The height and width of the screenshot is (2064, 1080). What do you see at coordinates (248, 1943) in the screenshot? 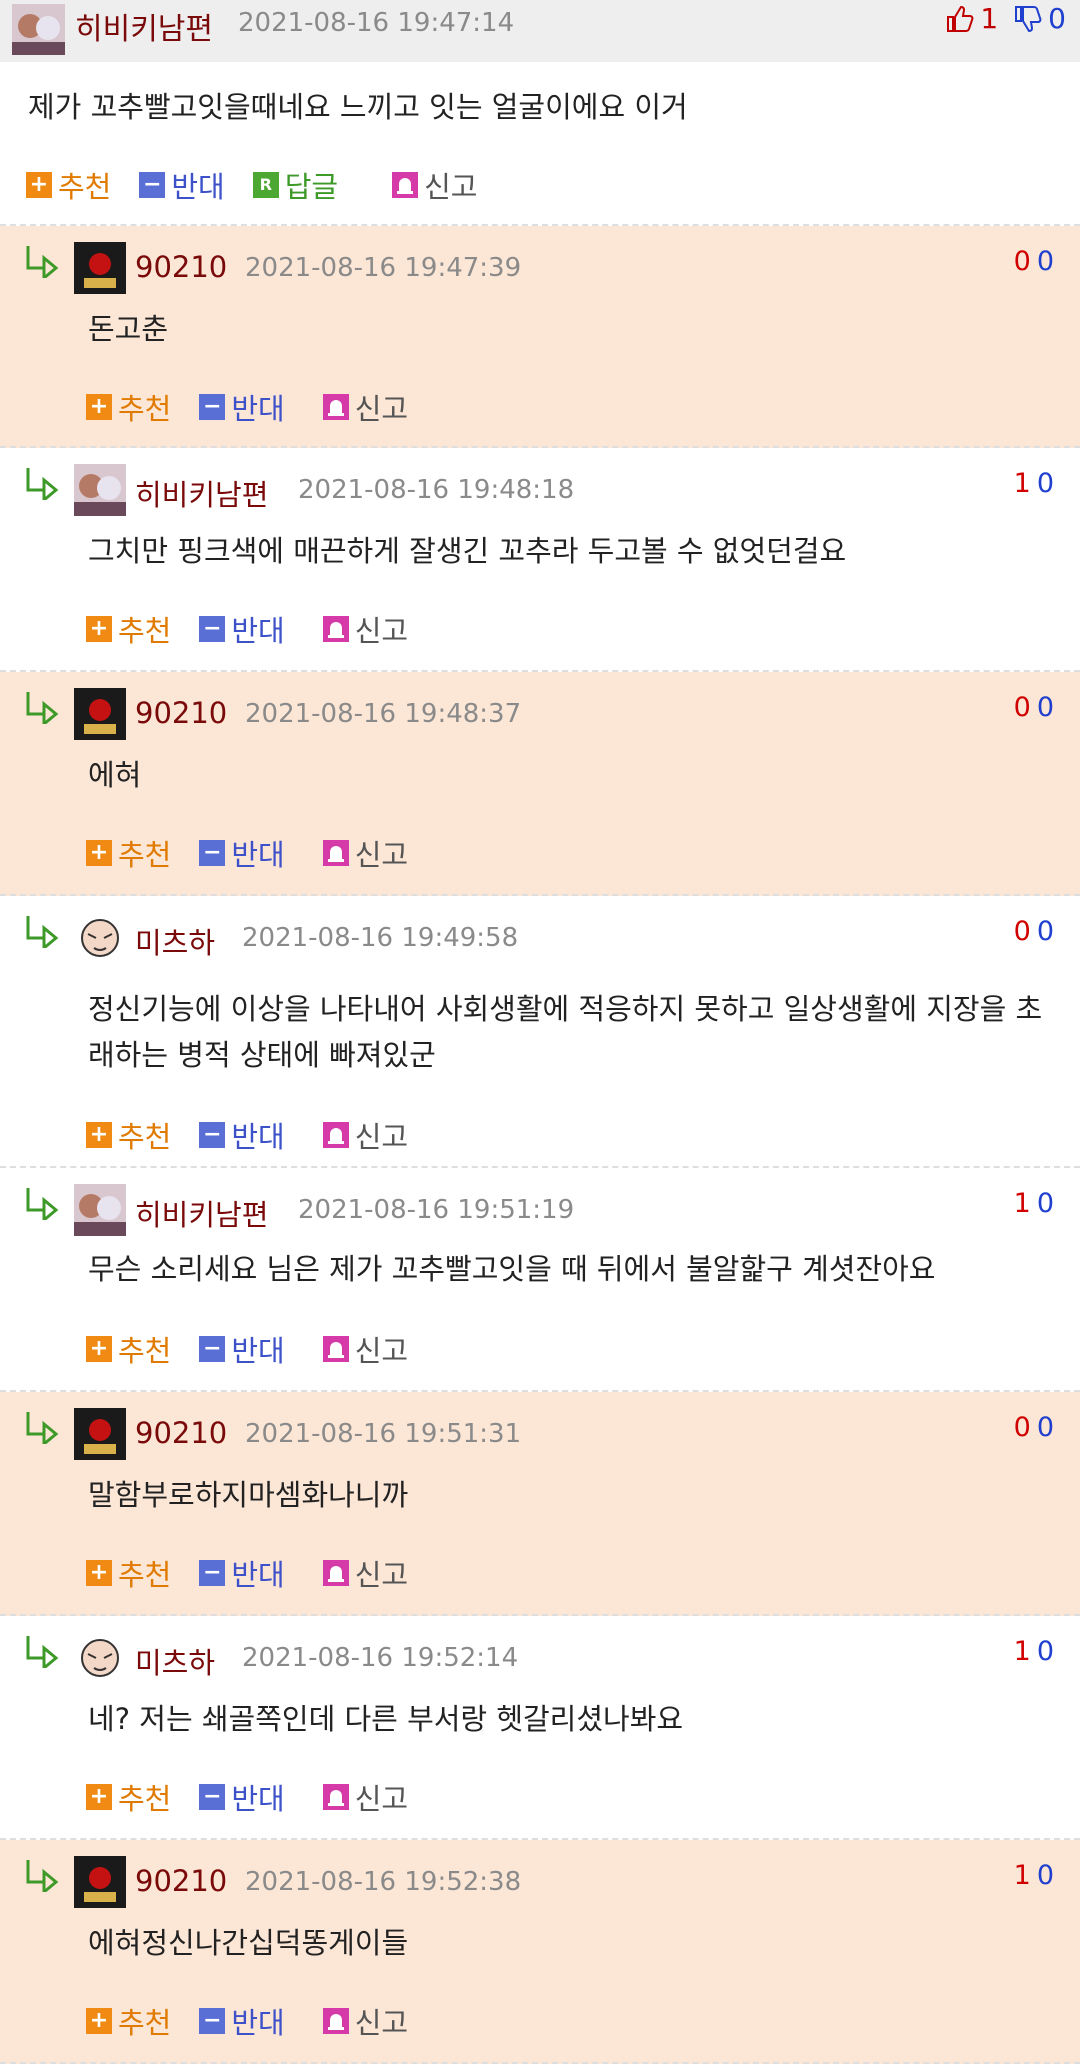
I see `reply-text: 에혀정신나간십덕똥게이들` at bounding box center [248, 1943].